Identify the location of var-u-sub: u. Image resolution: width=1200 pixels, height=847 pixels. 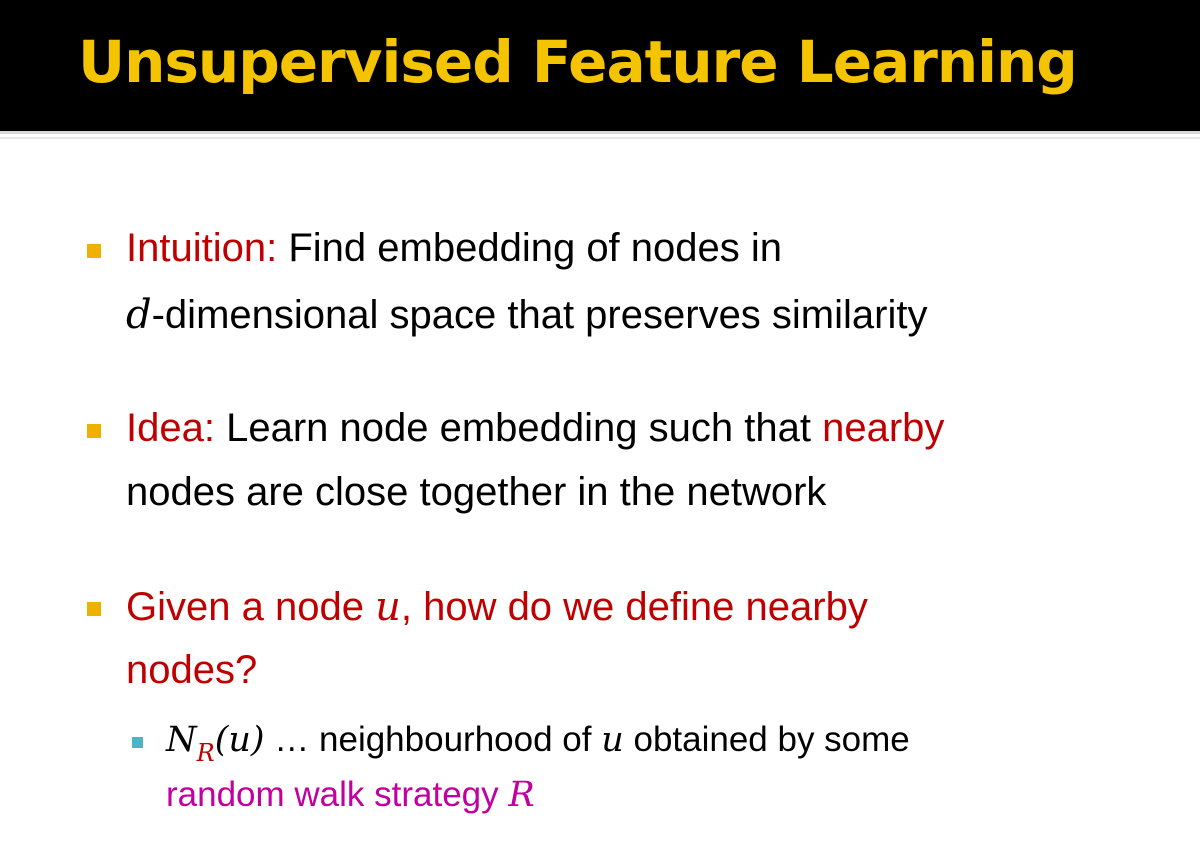
(612, 740).